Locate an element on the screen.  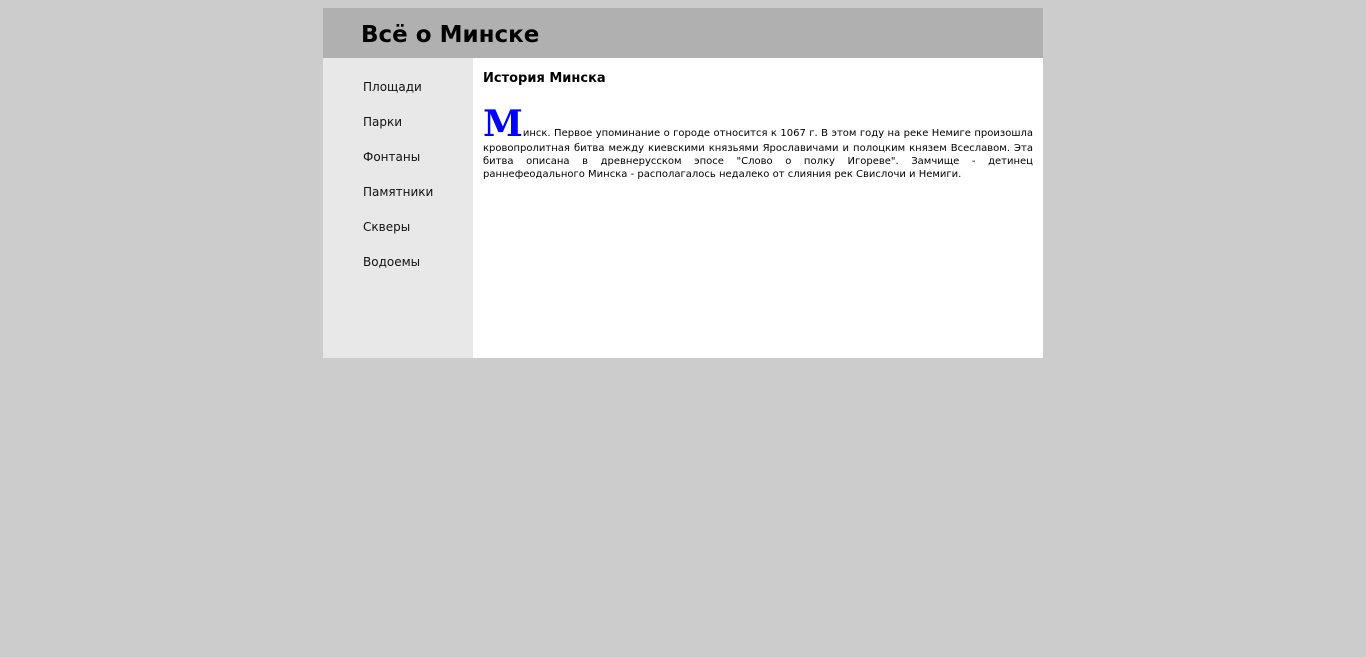
sidebar-item-water-bodies: Водоемы is located at coordinates (391, 262).